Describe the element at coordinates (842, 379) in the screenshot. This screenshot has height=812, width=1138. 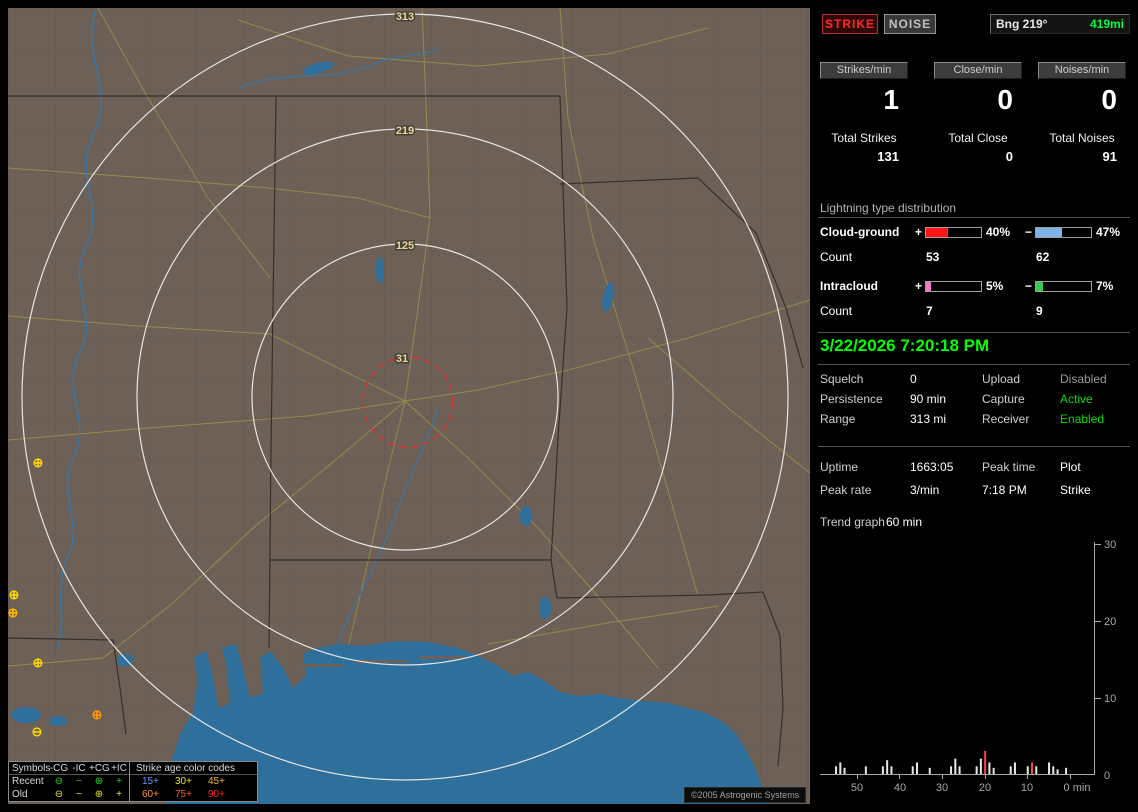
I see `squelch-label: Squelch` at that location.